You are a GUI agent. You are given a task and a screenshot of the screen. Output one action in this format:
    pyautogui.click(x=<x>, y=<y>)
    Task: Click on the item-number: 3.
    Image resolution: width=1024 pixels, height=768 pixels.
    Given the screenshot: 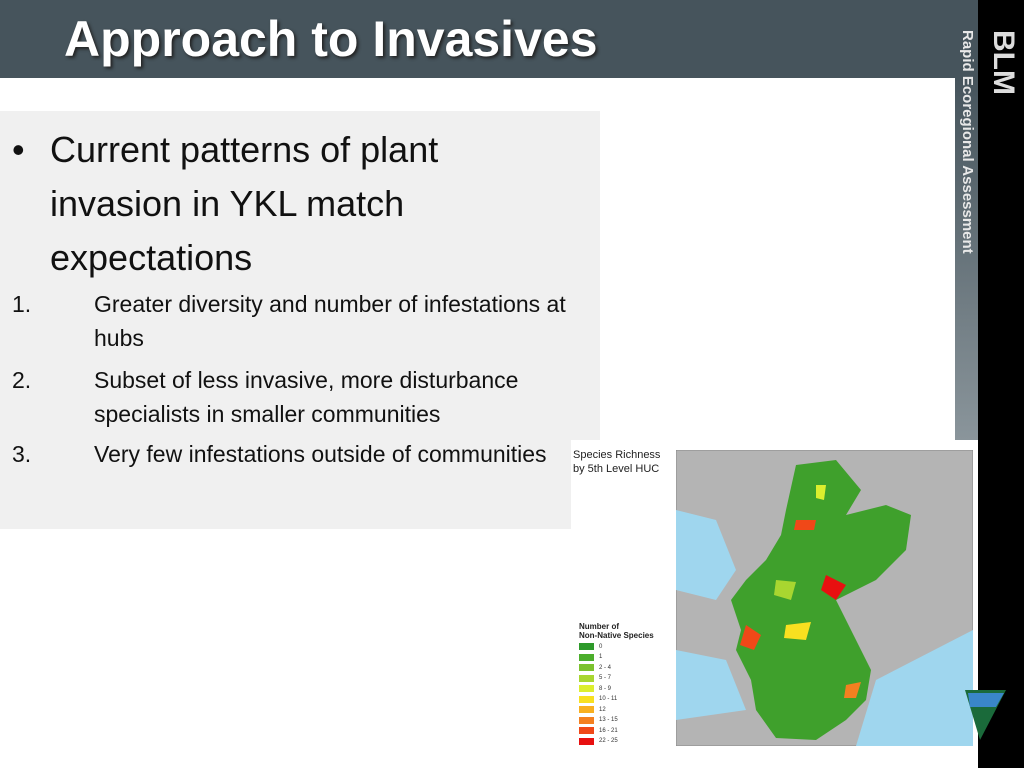 What is the action you would take?
    pyautogui.click(x=22, y=454)
    